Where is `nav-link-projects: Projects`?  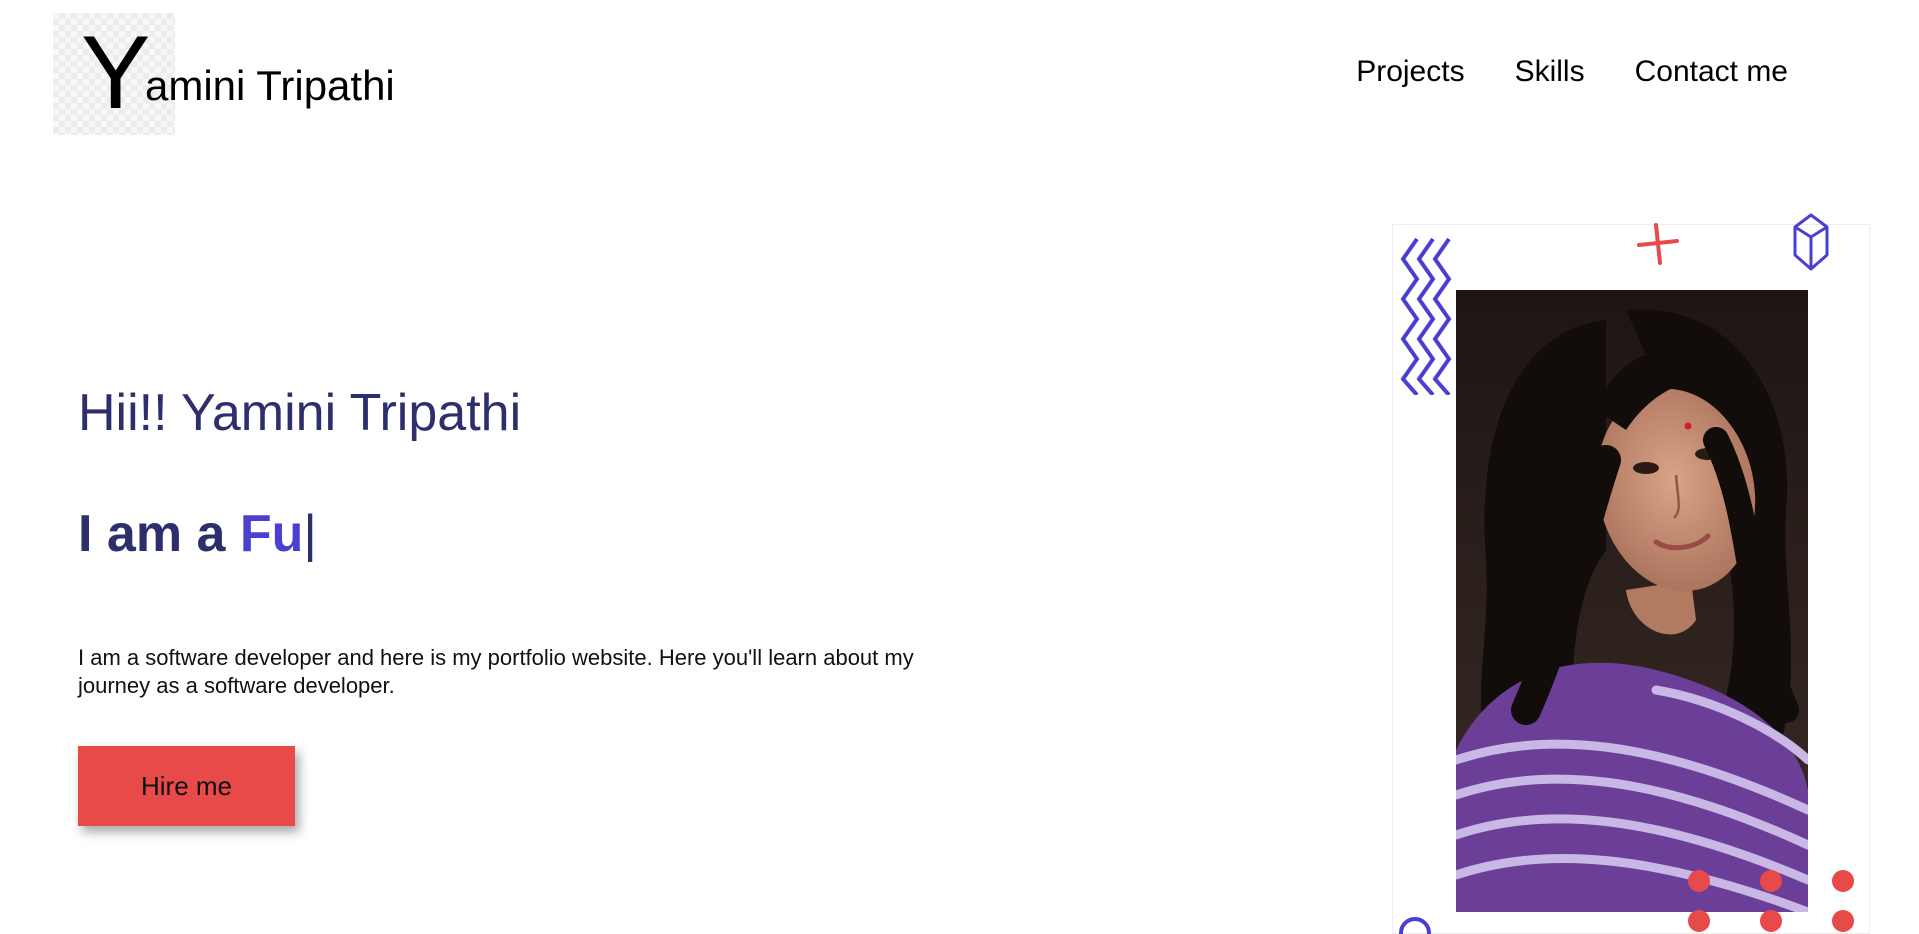
nav-link-projects: Projects is located at coordinates (1410, 72).